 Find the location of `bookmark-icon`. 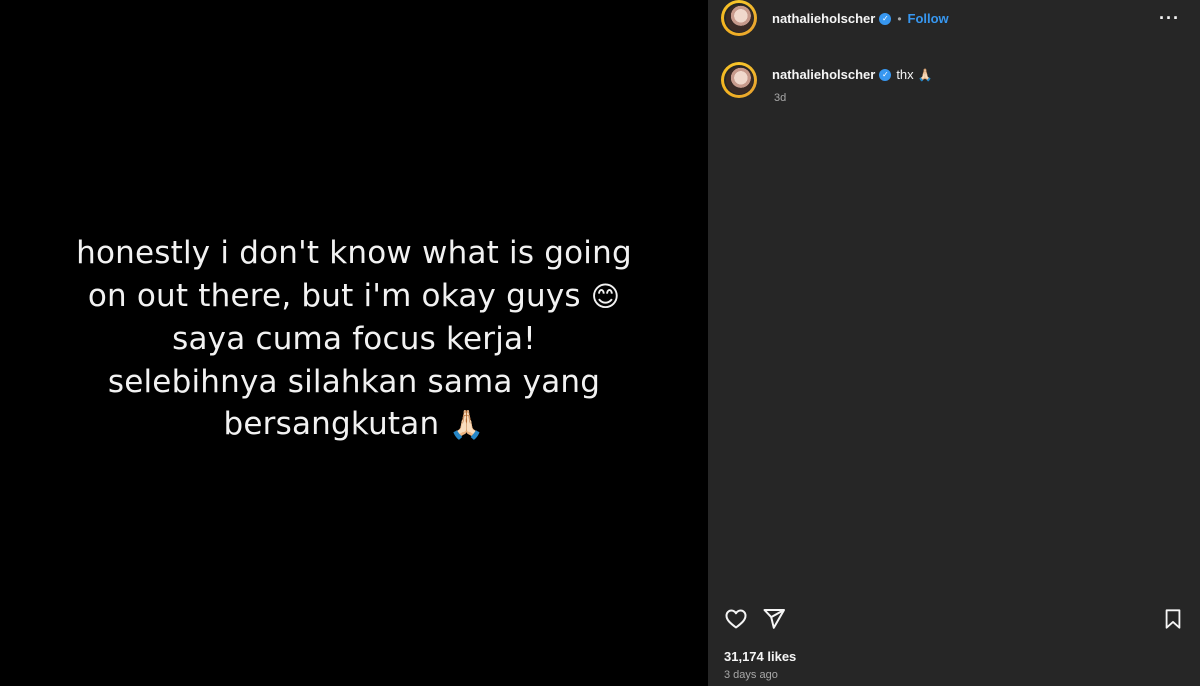

bookmark-icon is located at coordinates (1173, 619).